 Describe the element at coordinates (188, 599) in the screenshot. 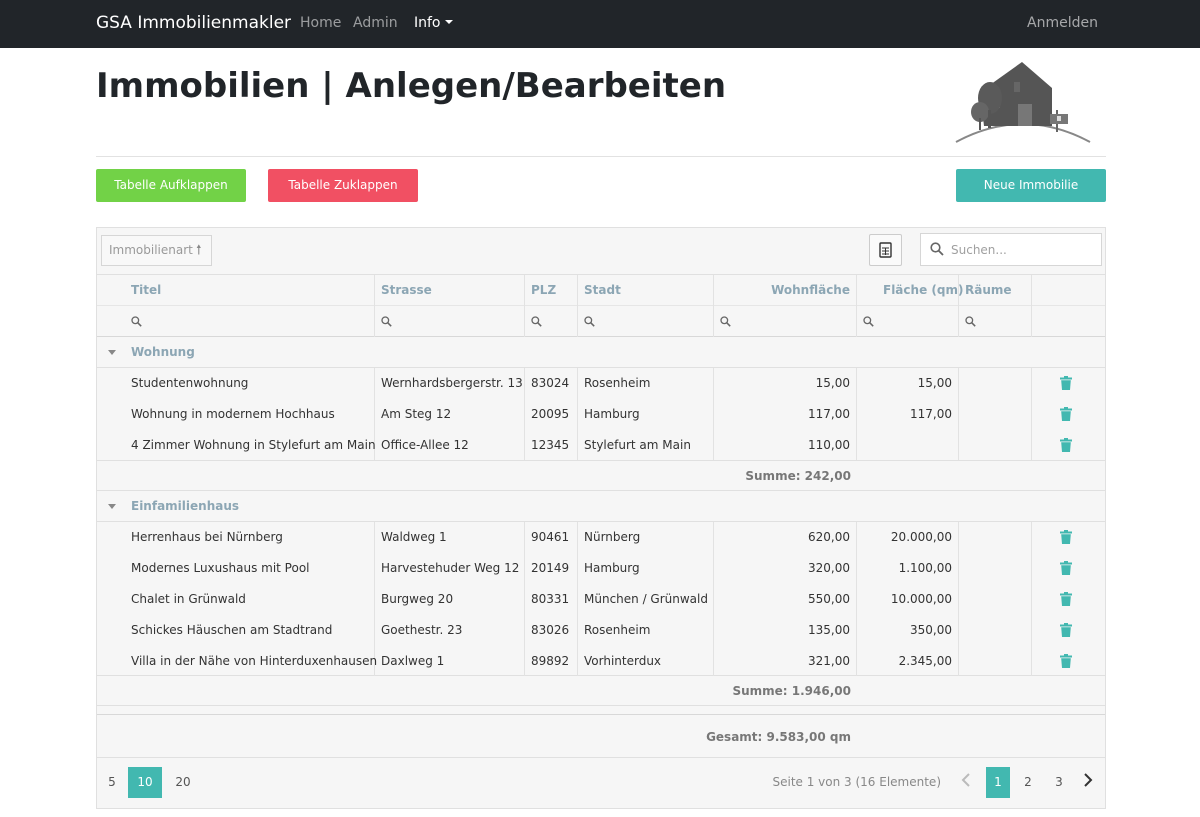

I see `cell-titel: Chalet in Grünwald` at that location.